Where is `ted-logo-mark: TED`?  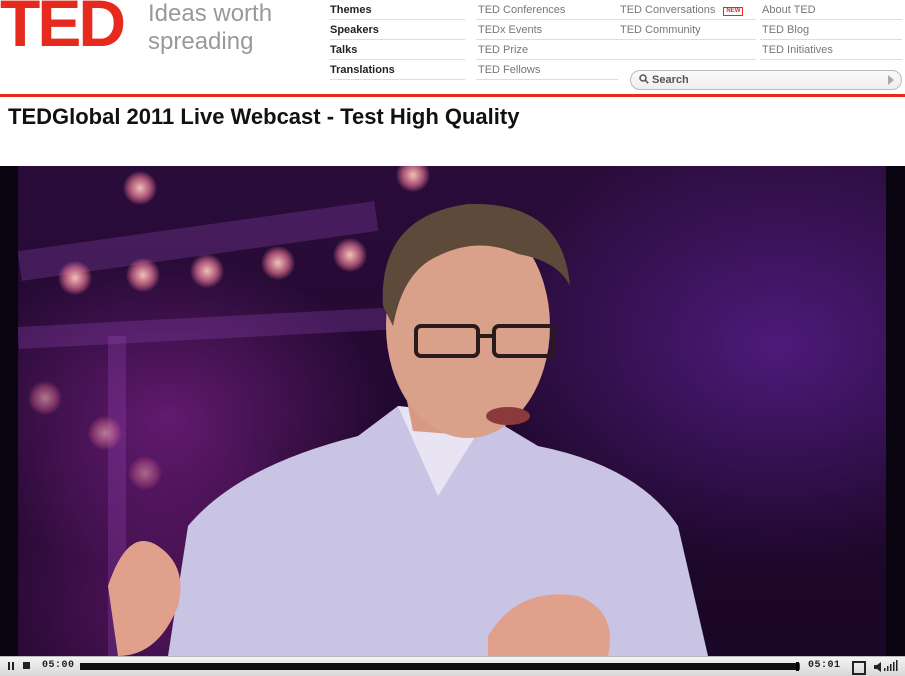 ted-logo-mark: TED is located at coordinates (63, 28).